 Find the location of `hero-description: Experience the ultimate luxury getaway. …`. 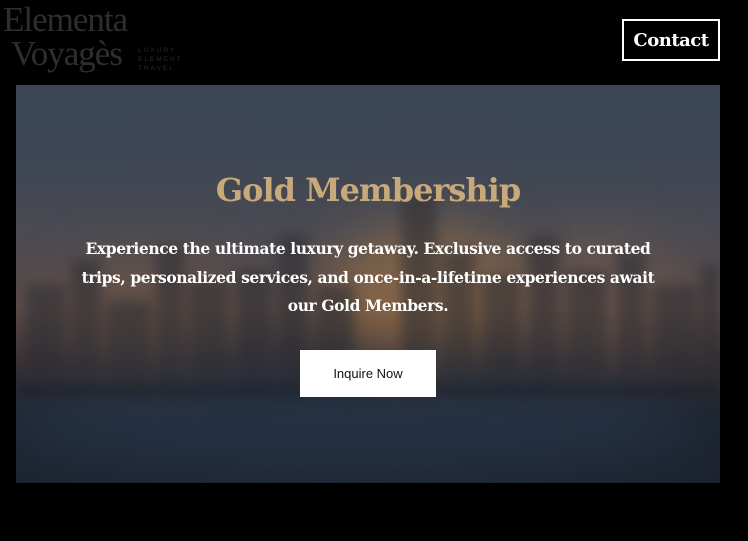

hero-description: Experience the ultimate luxury getaway. … is located at coordinates (368, 277).